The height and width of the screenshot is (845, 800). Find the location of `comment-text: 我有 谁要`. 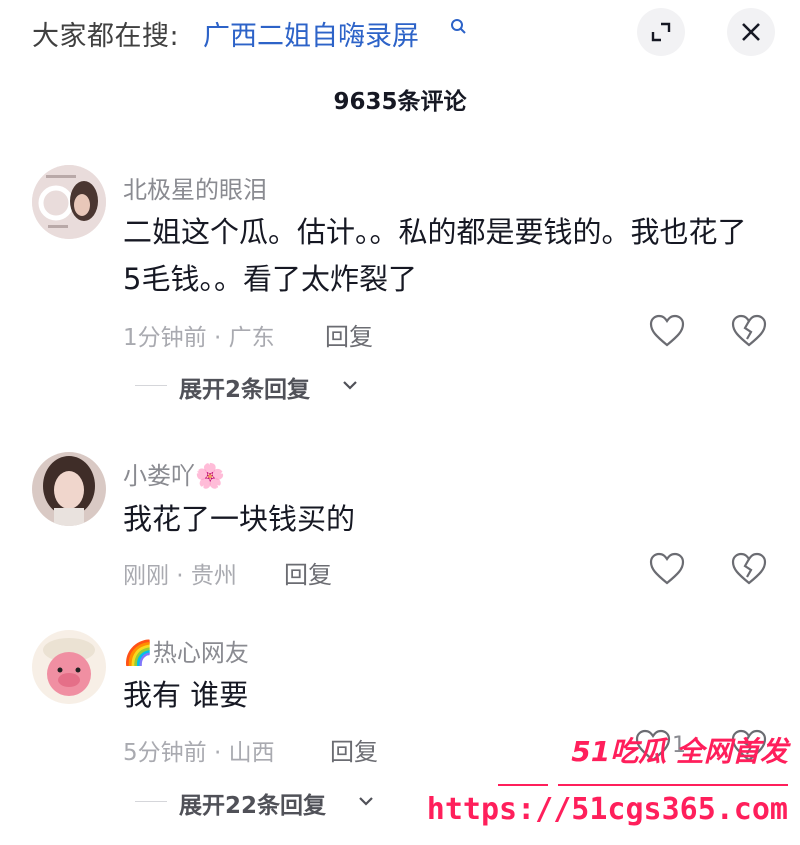

comment-text: 我有 谁要 is located at coordinates (186, 695).